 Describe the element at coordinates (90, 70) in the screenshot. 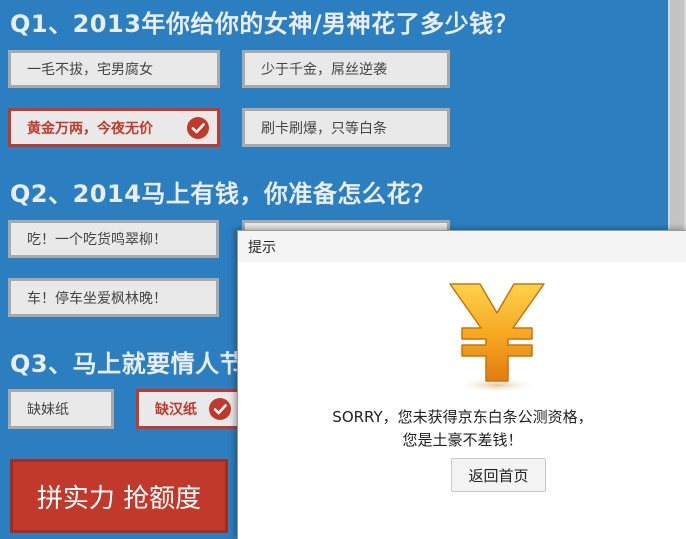

I see `q1-option-1-label: 一毛不拔，宅男腐女` at that location.